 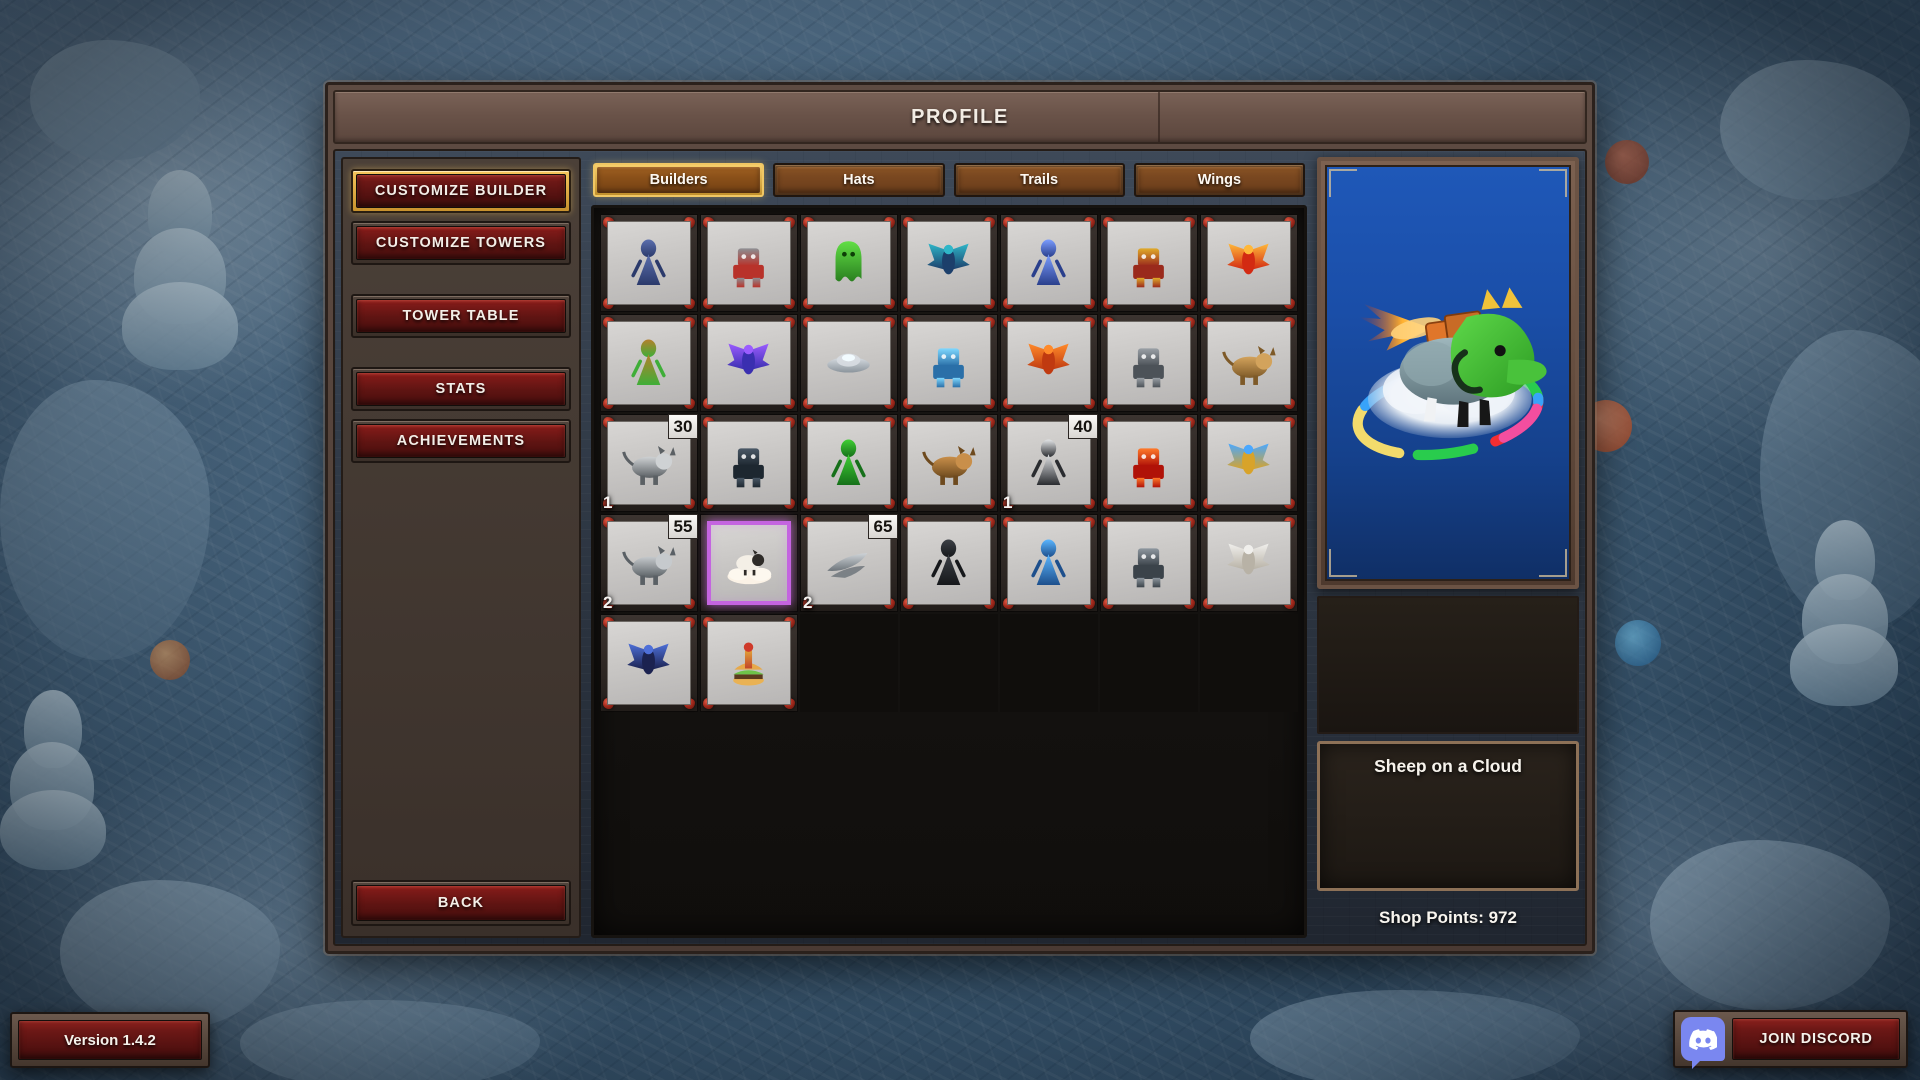 I want to click on item-cell-blue-winged-angel, so click(x=649, y=663).